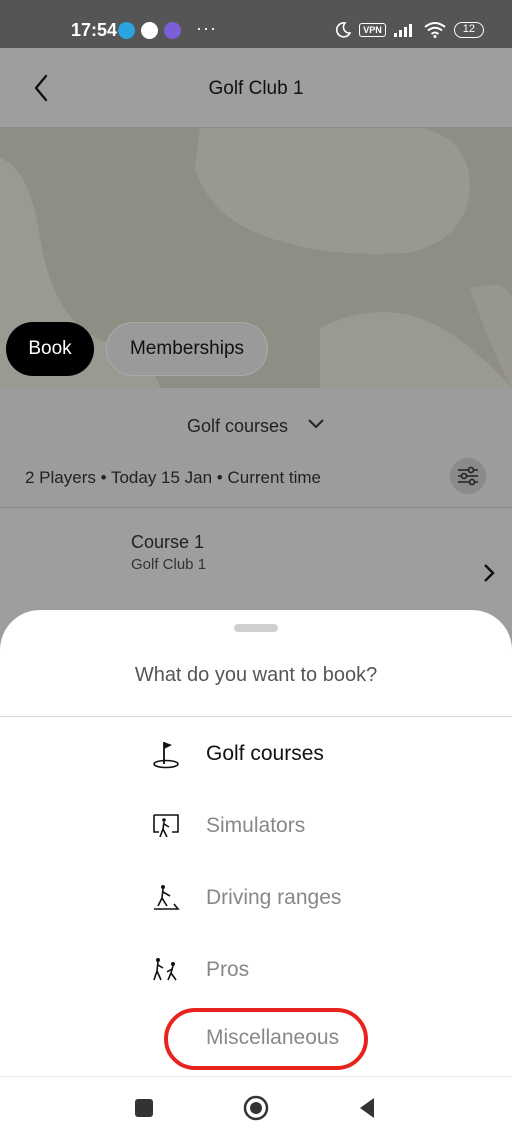 The width and height of the screenshot is (512, 1138). Describe the element at coordinates (199, 970) in the screenshot. I see `option-pros: Pros` at that location.